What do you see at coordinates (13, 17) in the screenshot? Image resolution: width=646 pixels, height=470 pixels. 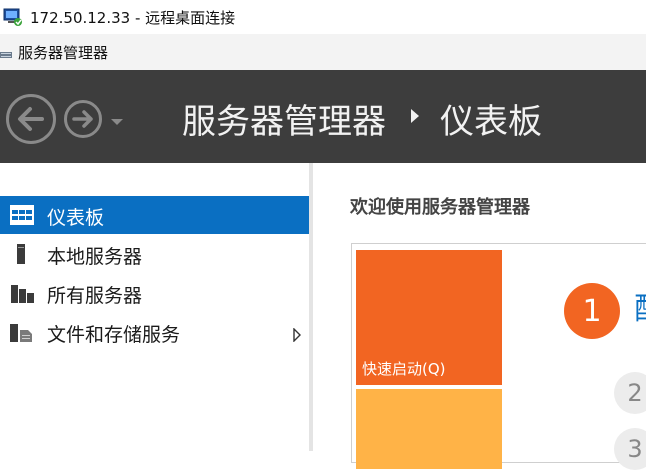 I see `remote-desktop-icon` at bounding box center [13, 17].